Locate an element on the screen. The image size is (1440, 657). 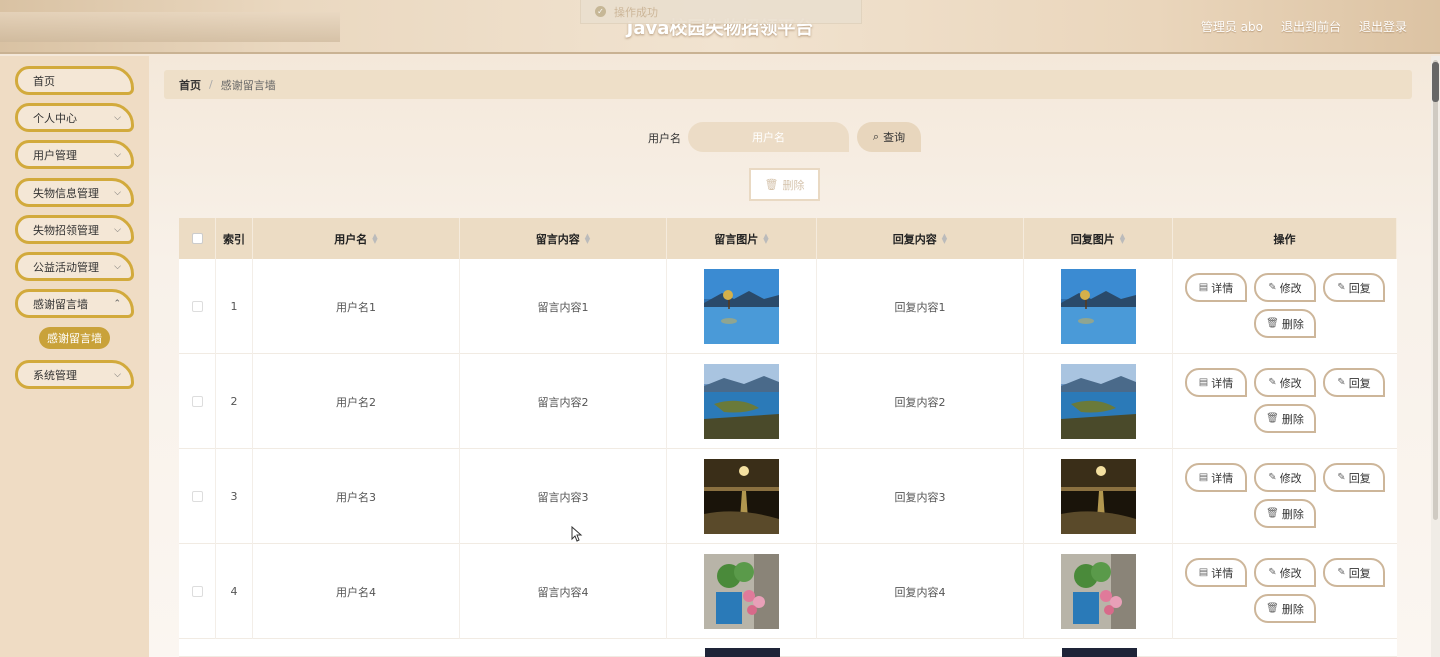
batch-delete-button: 🗑 删除 is located at coordinates (784, 184).